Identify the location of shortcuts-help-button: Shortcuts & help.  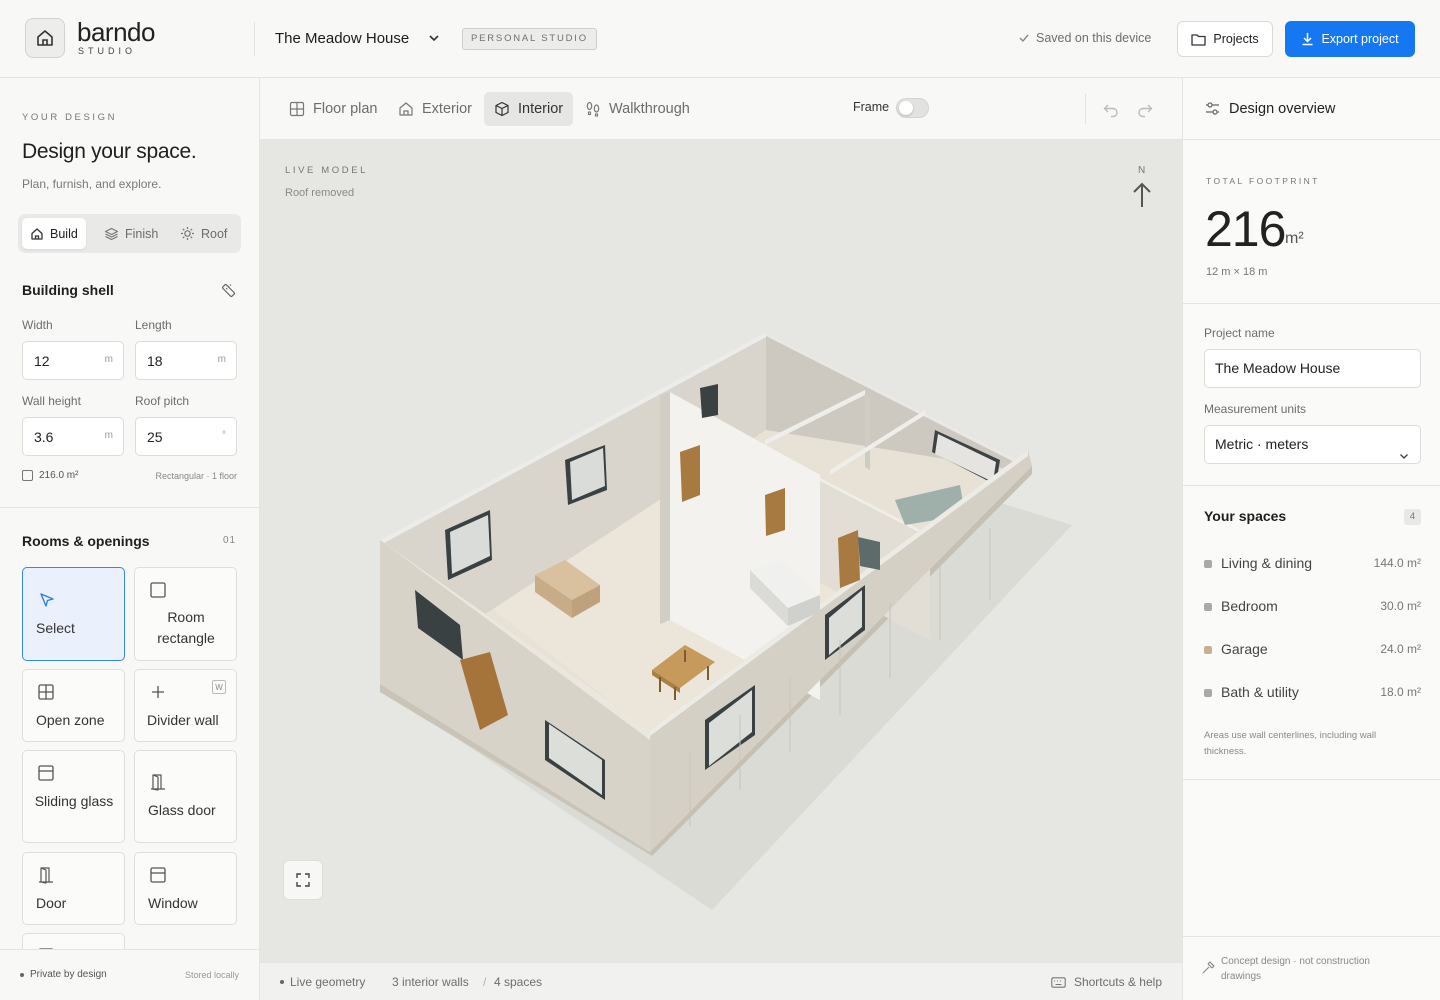
(1106, 982).